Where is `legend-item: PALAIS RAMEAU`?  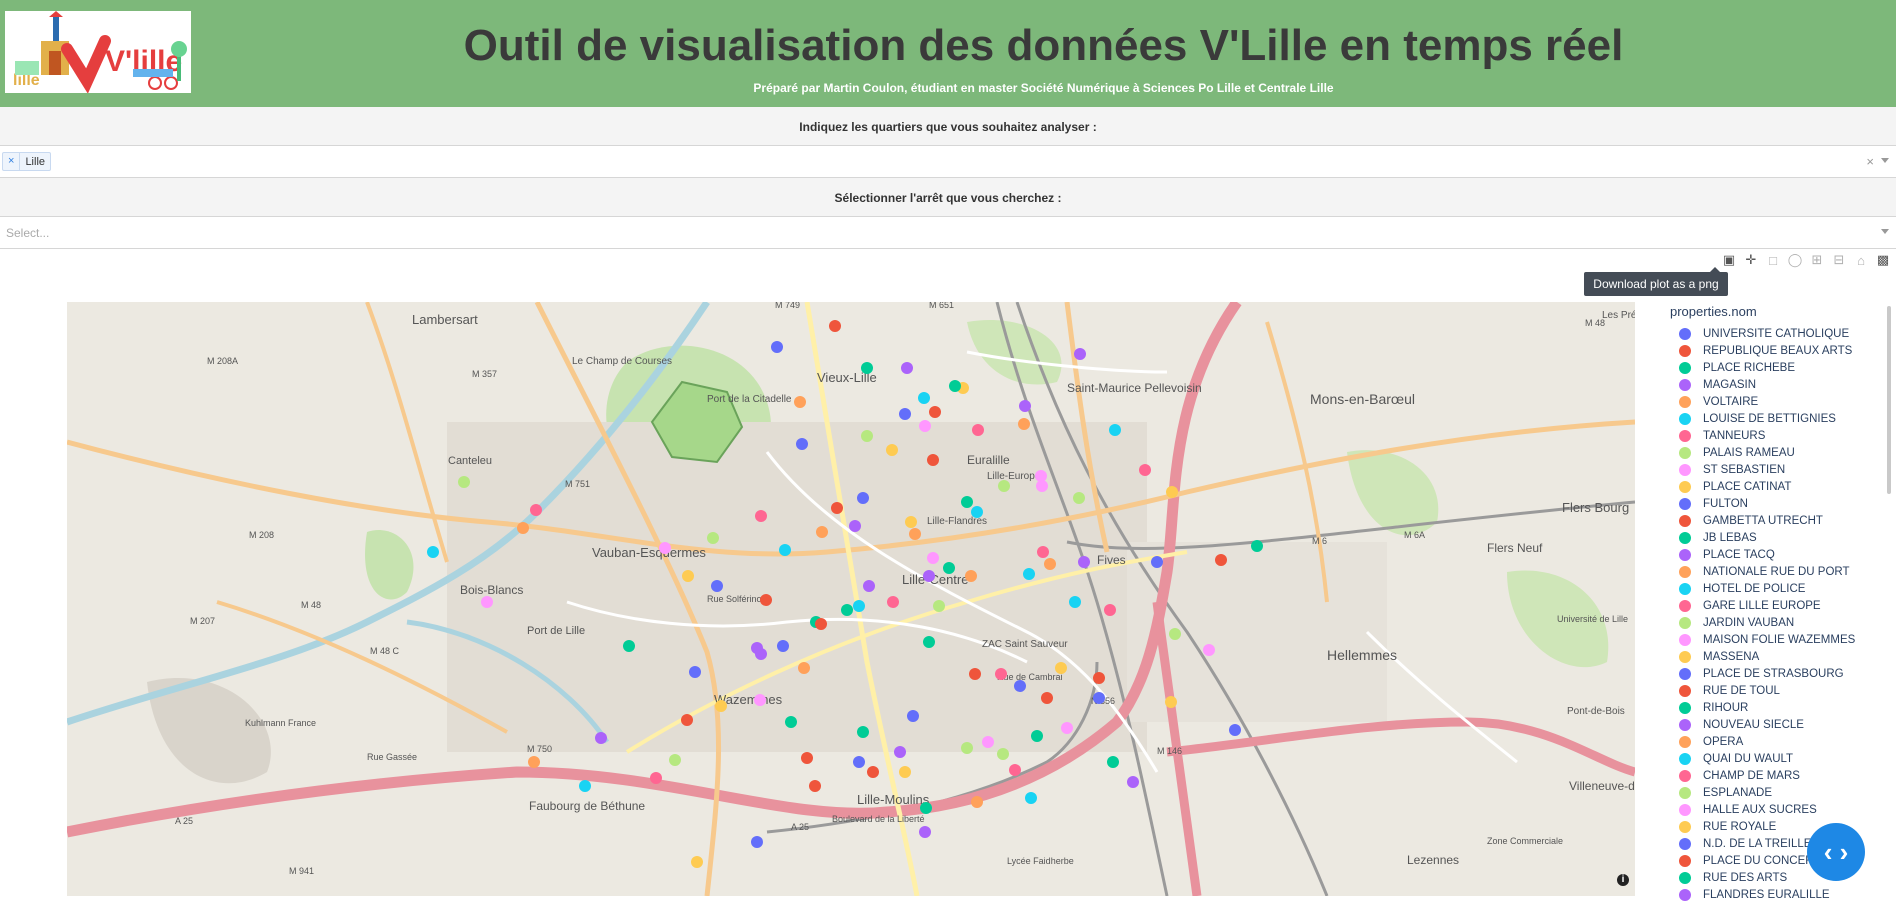 legend-item: PALAIS RAMEAU is located at coordinates (1737, 452).